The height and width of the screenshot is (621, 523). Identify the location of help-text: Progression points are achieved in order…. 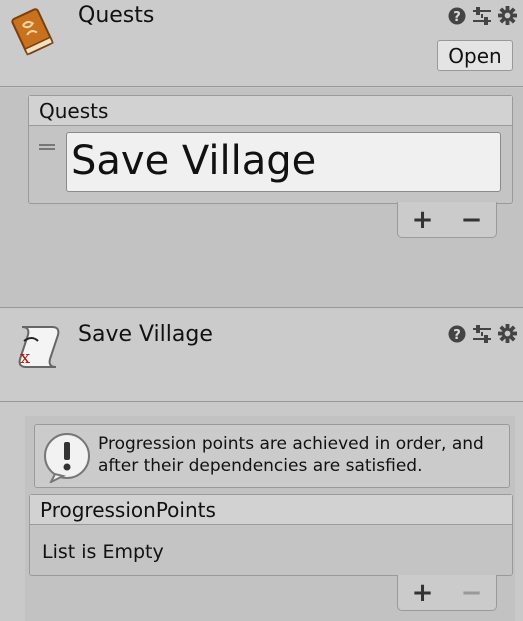
(291, 455).